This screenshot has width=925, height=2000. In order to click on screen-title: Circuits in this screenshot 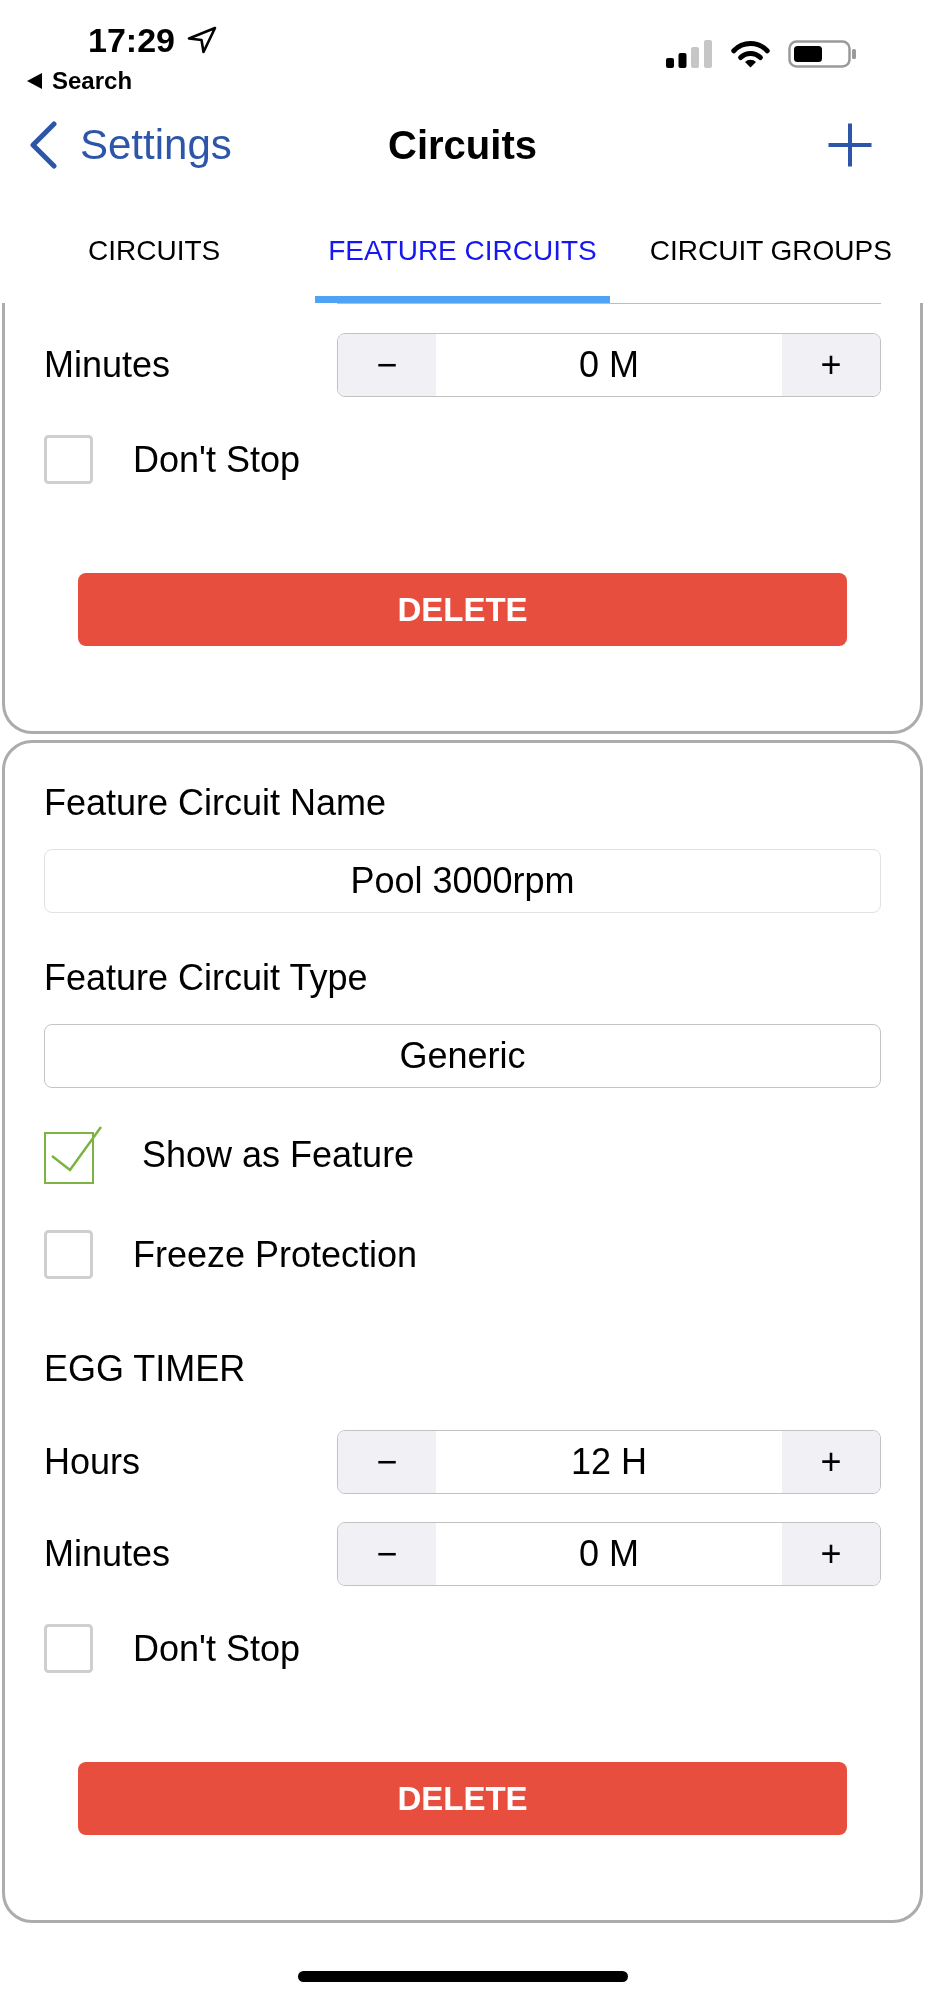, I will do `click(462, 145)`.